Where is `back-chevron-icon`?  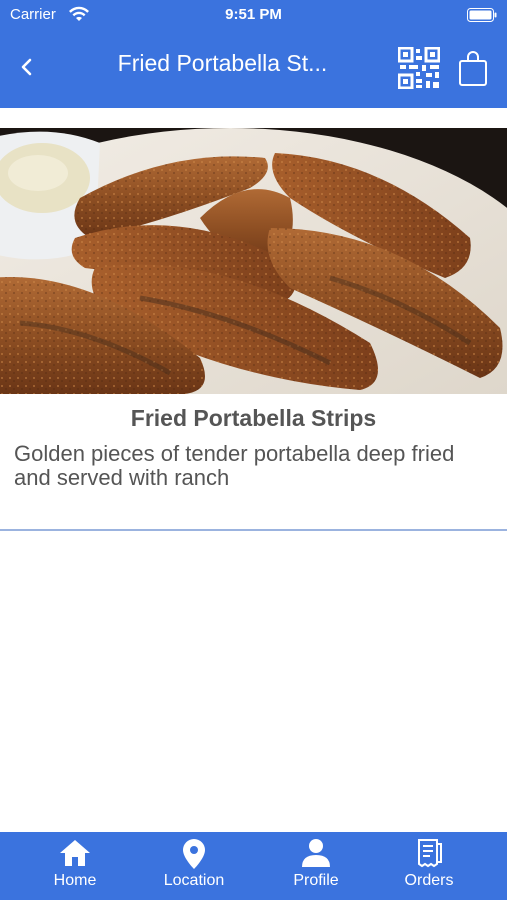
back-chevron-icon is located at coordinates (27, 67).